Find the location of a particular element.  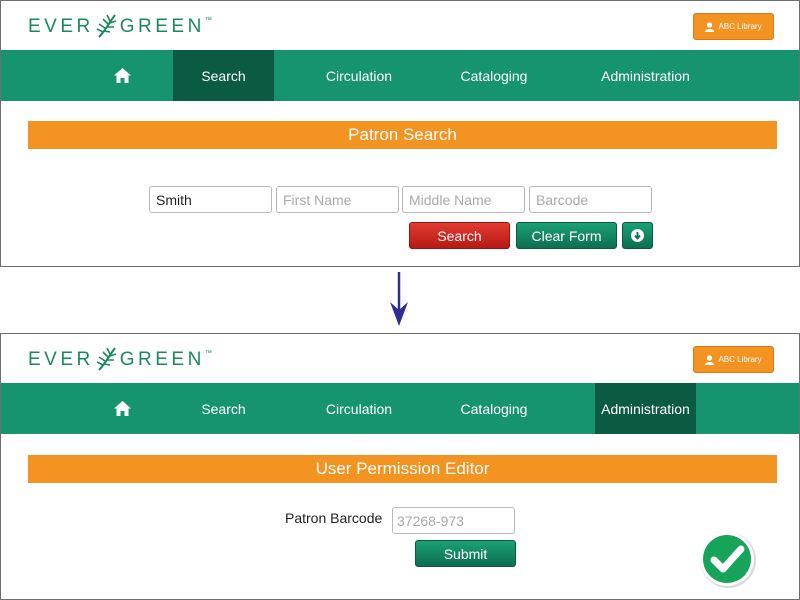

clear-form-button: Clear Form is located at coordinates (566, 235).